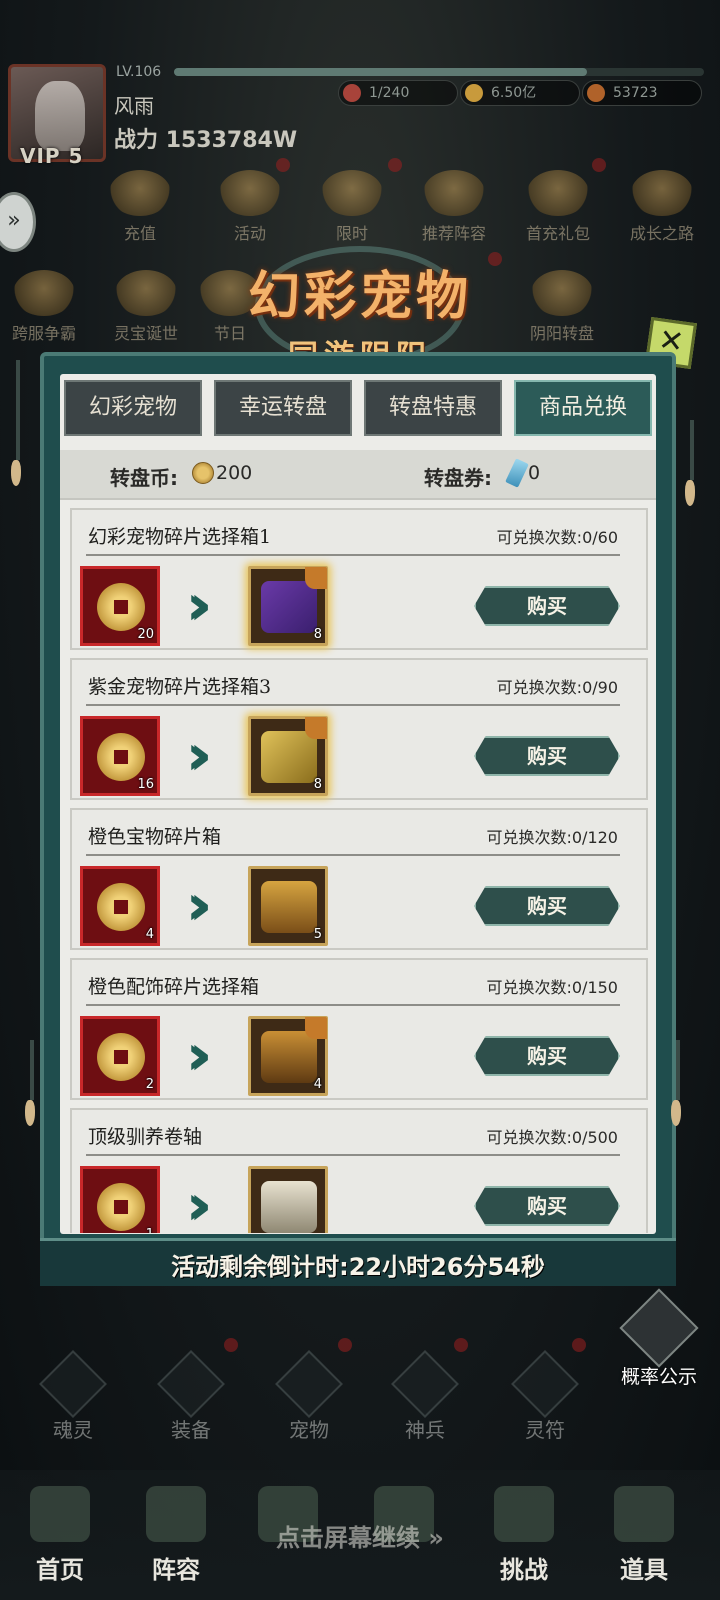  Describe the element at coordinates (561, 333) in the screenshot. I see `menu-label: 阴阳转盘` at that location.